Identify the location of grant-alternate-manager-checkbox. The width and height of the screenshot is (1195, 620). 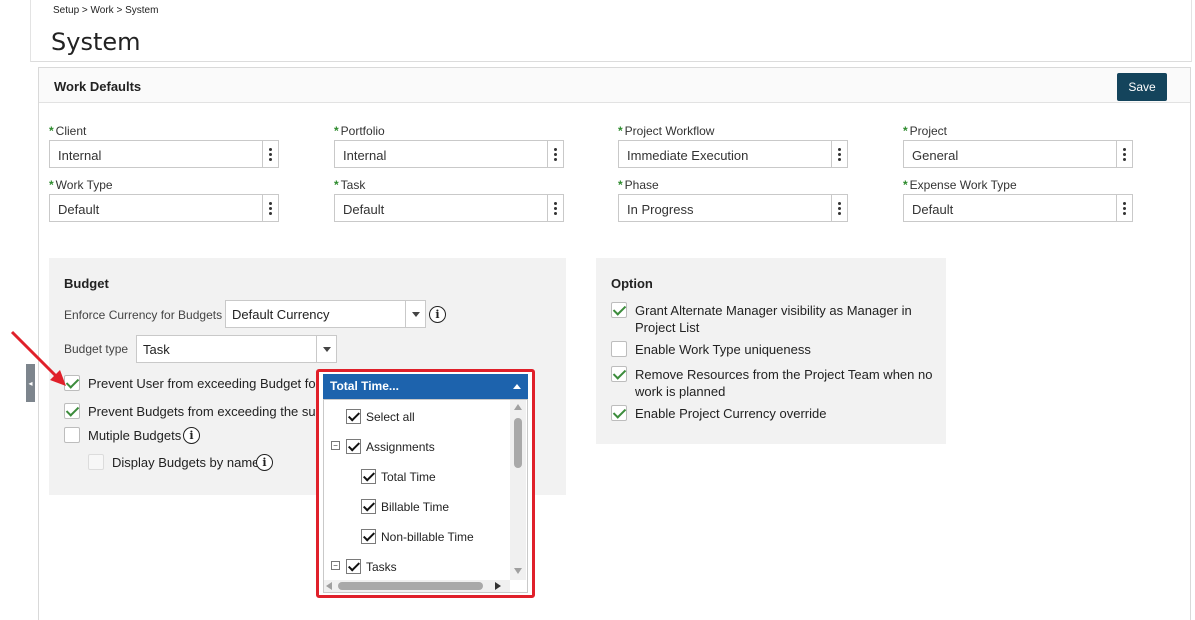
(619, 310).